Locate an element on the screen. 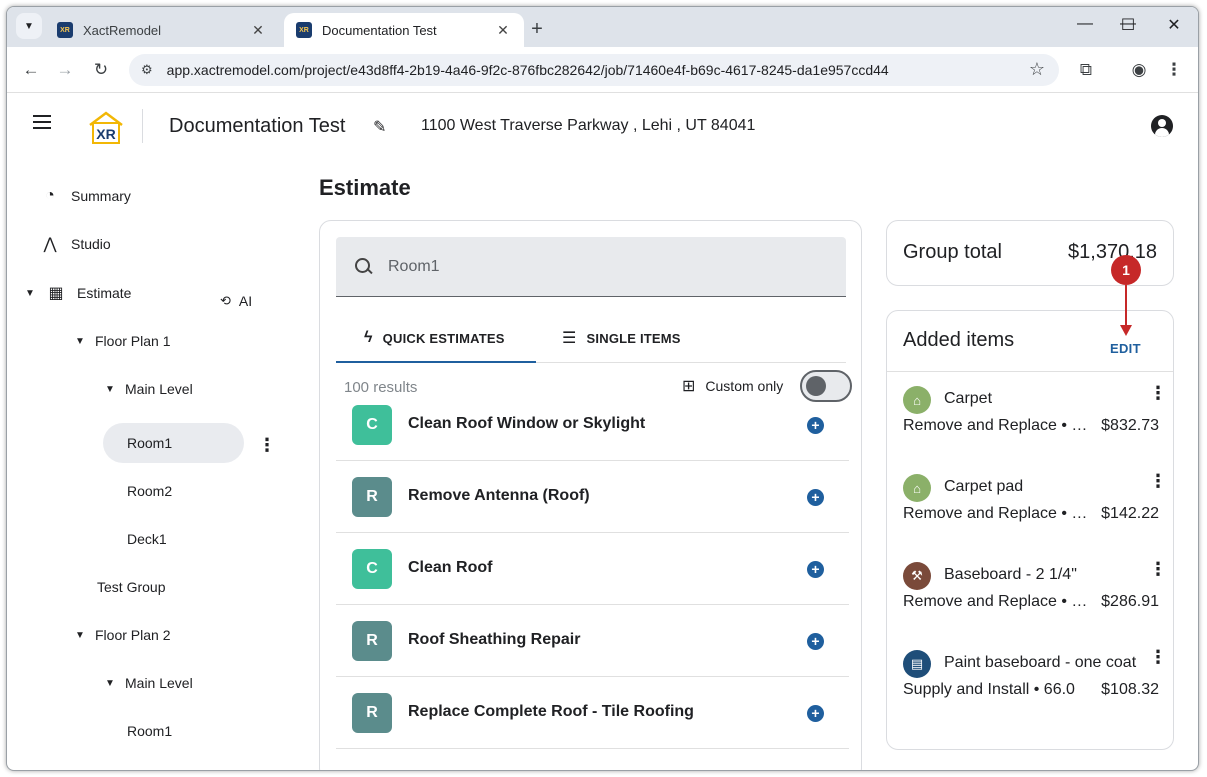 The height and width of the screenshot is (777, 1207). tree-item-floor-plan-2: ▼ Floor Plan 2 is located at coordinates (121, 635).